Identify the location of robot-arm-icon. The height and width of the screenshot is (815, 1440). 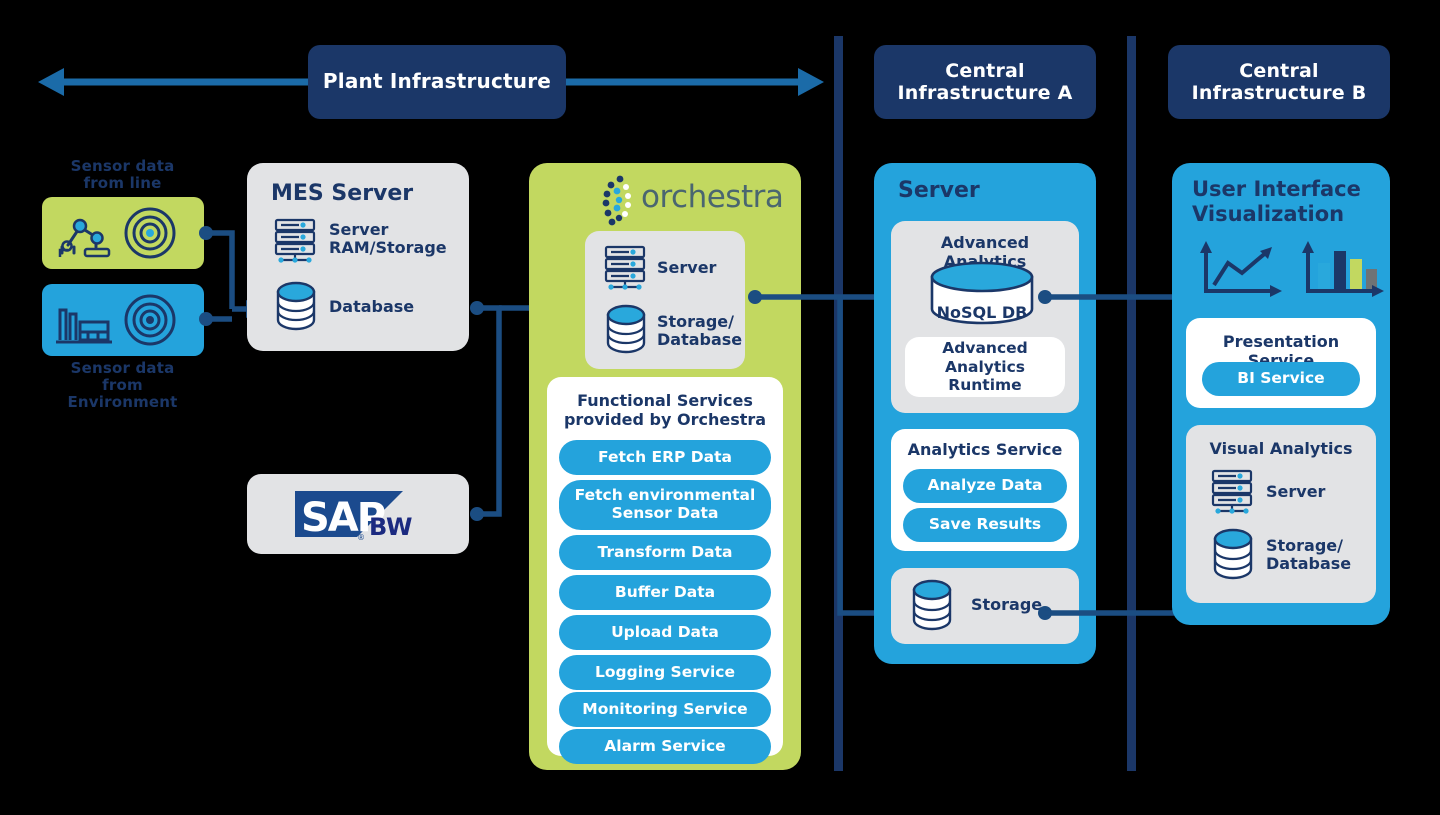
(84, 238).